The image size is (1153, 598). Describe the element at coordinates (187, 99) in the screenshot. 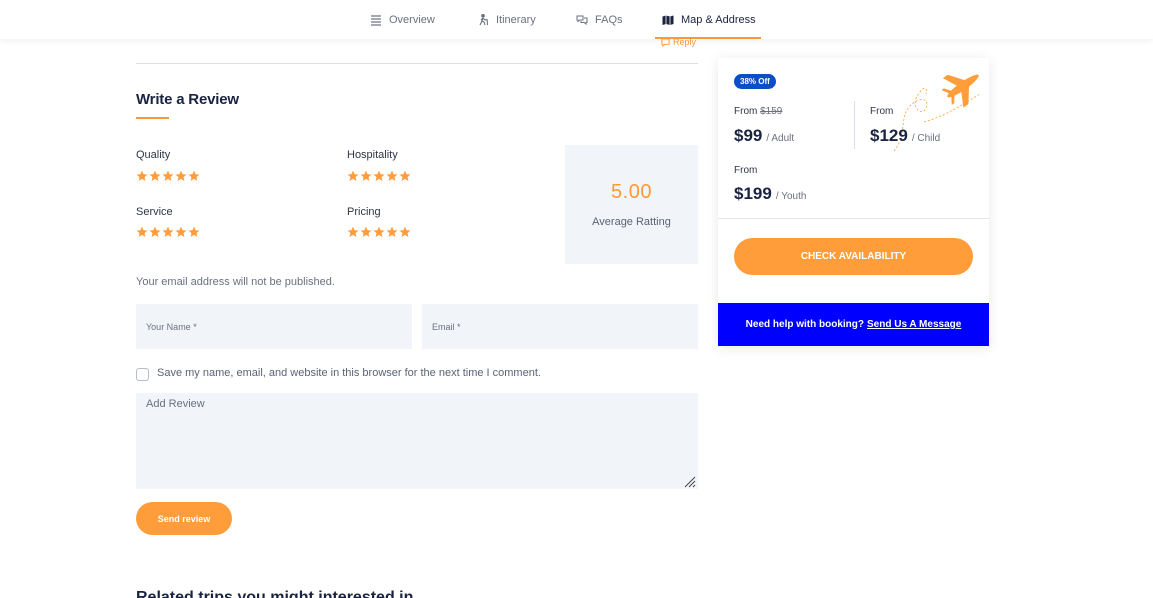

I see `review-heading: Write a Review` at that location.